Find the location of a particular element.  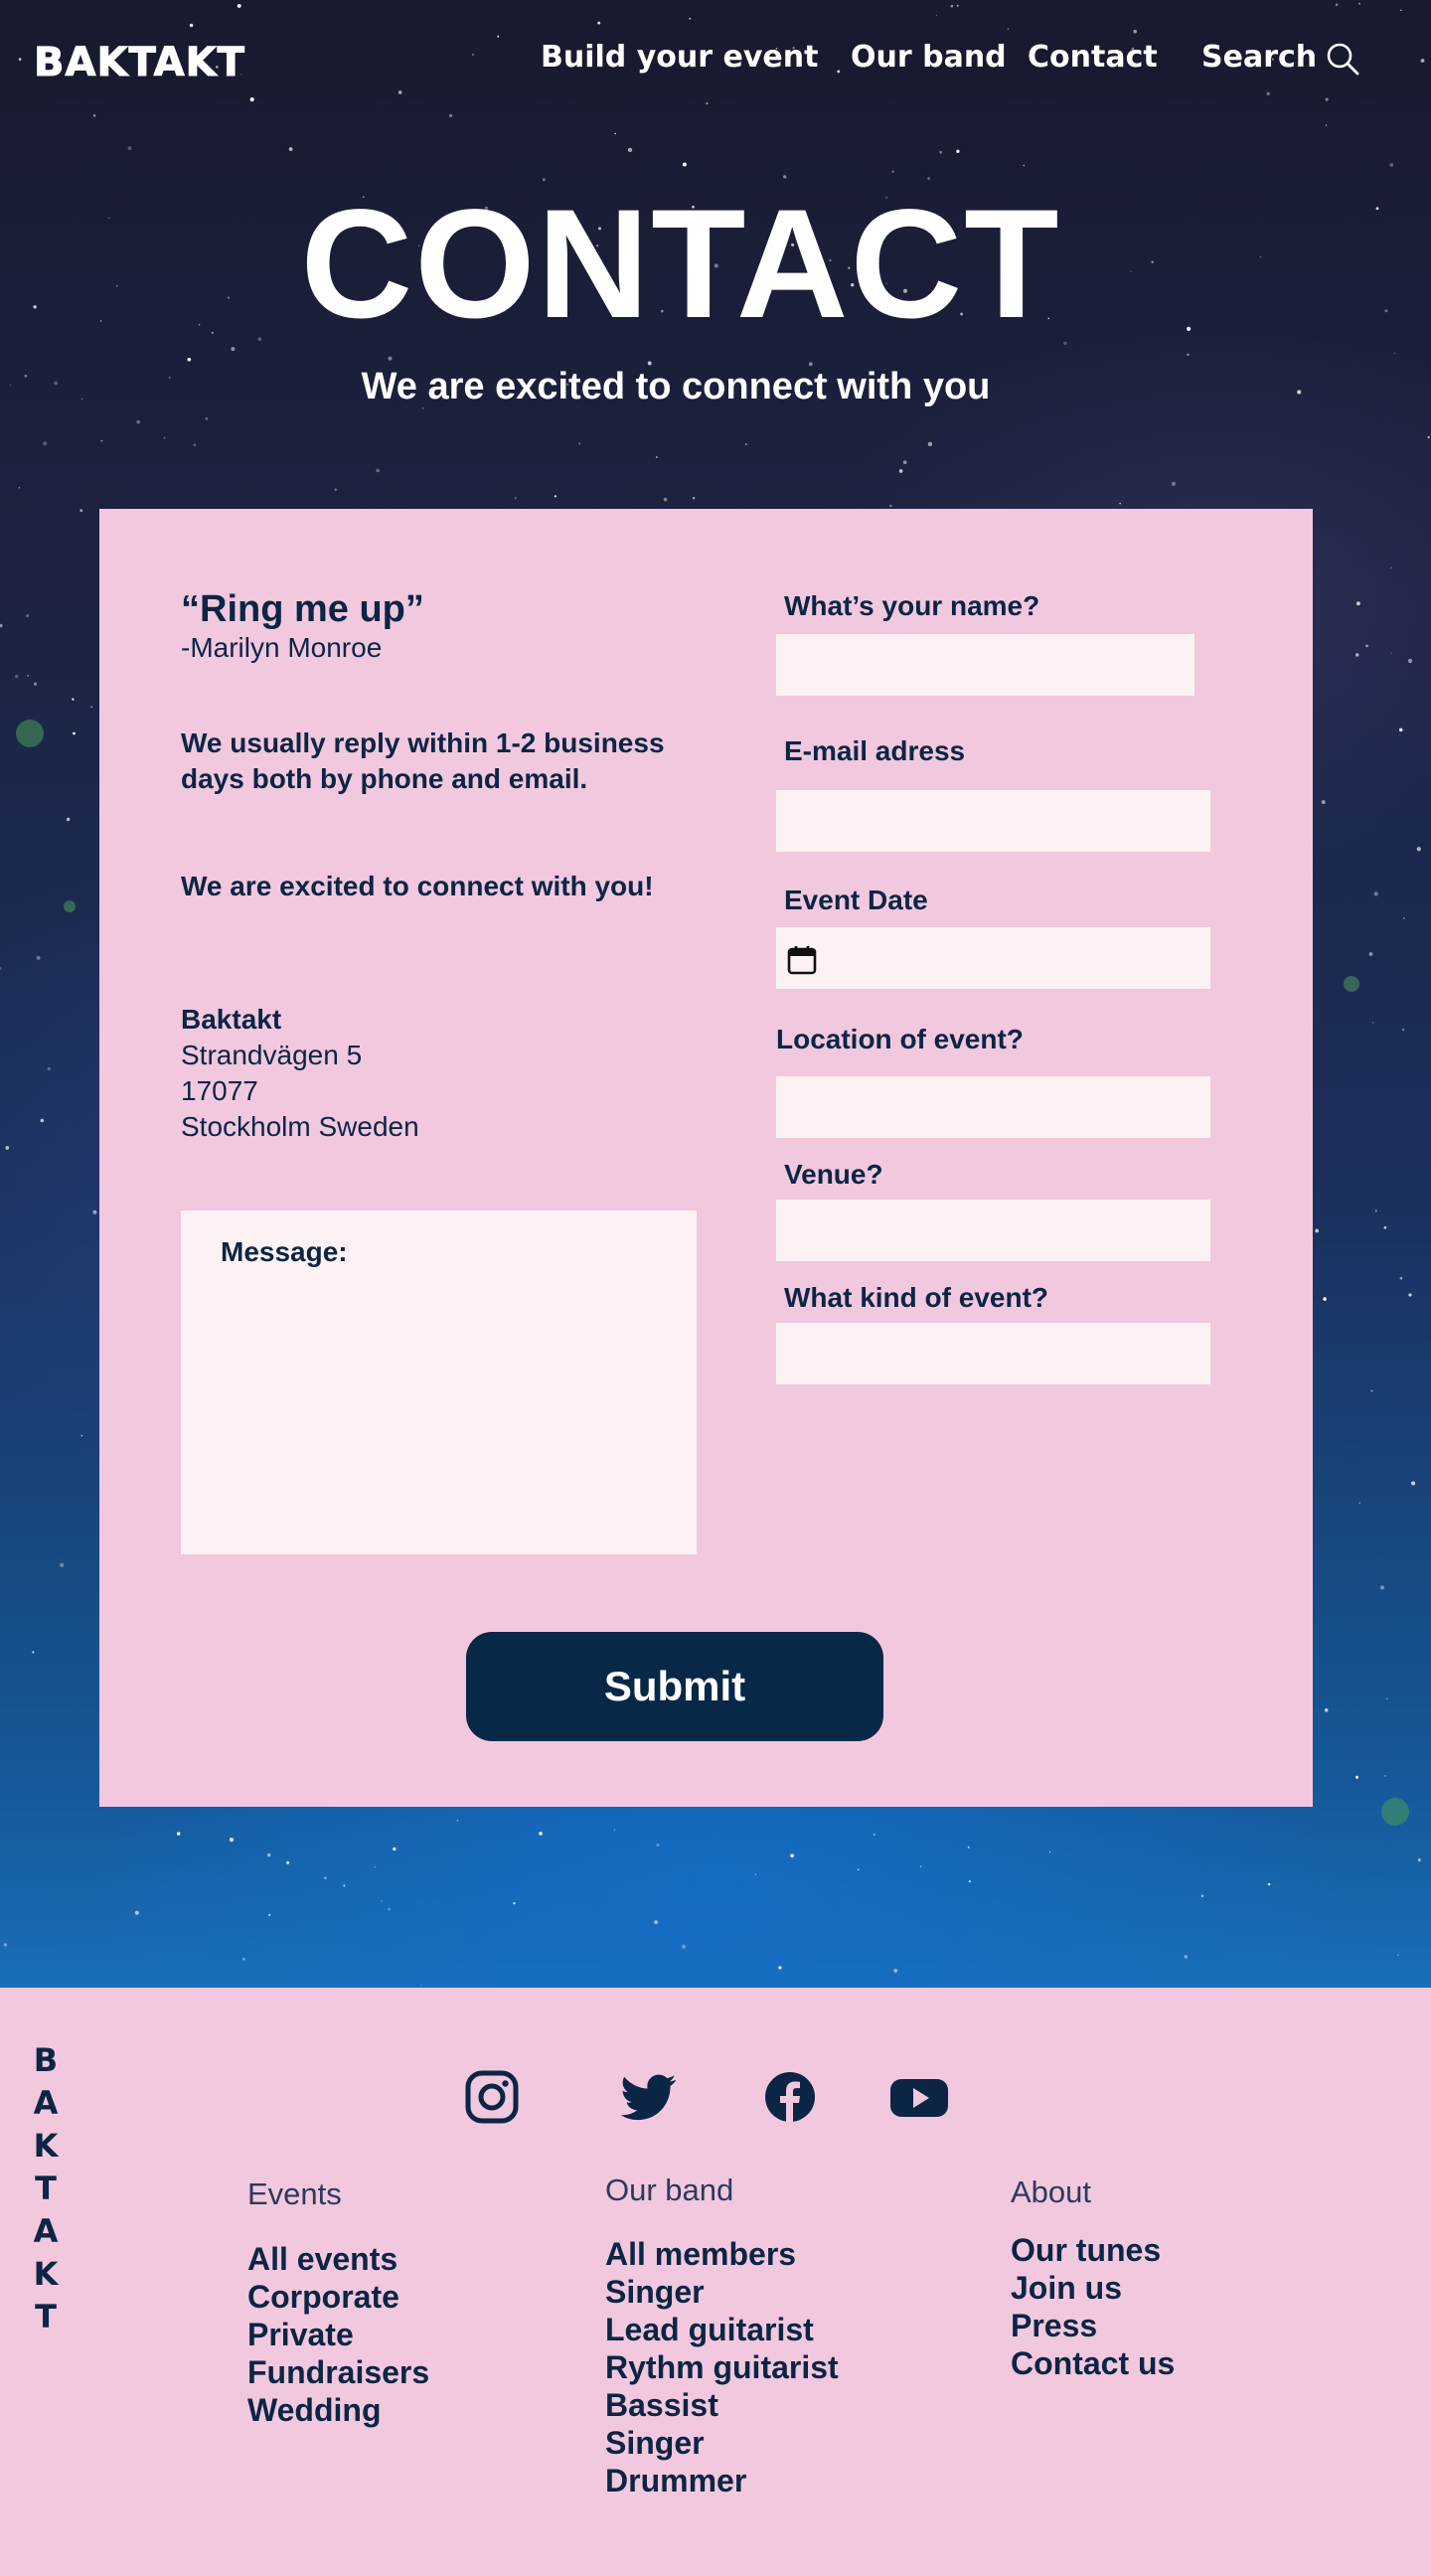

footer-link: Singer is located at coordinates (722, 2443).